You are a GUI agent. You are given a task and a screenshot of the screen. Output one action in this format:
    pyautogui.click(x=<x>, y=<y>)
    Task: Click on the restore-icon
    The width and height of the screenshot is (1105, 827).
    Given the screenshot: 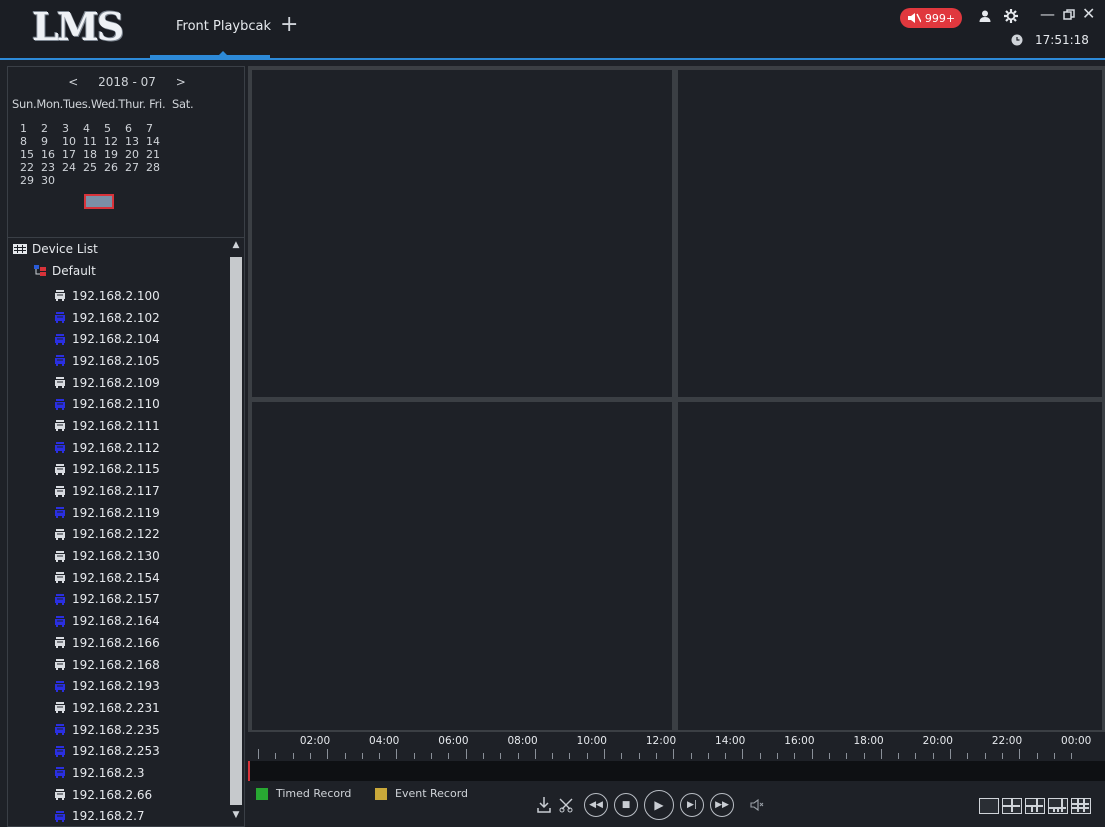 What is the action you would take?
    pyautogui.click(x=1069, y=15)
    